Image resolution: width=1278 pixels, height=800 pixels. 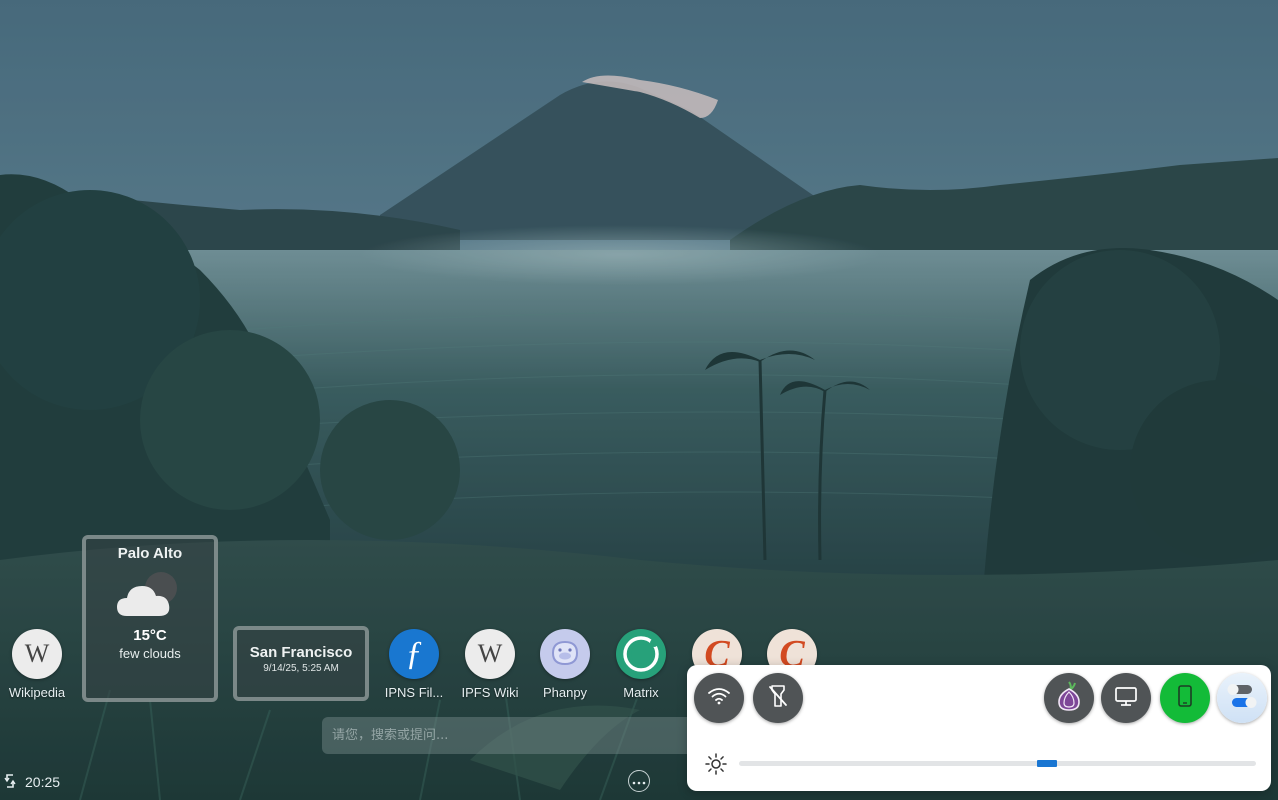 I want to click on sync-icon, so click(x=10, y=782).